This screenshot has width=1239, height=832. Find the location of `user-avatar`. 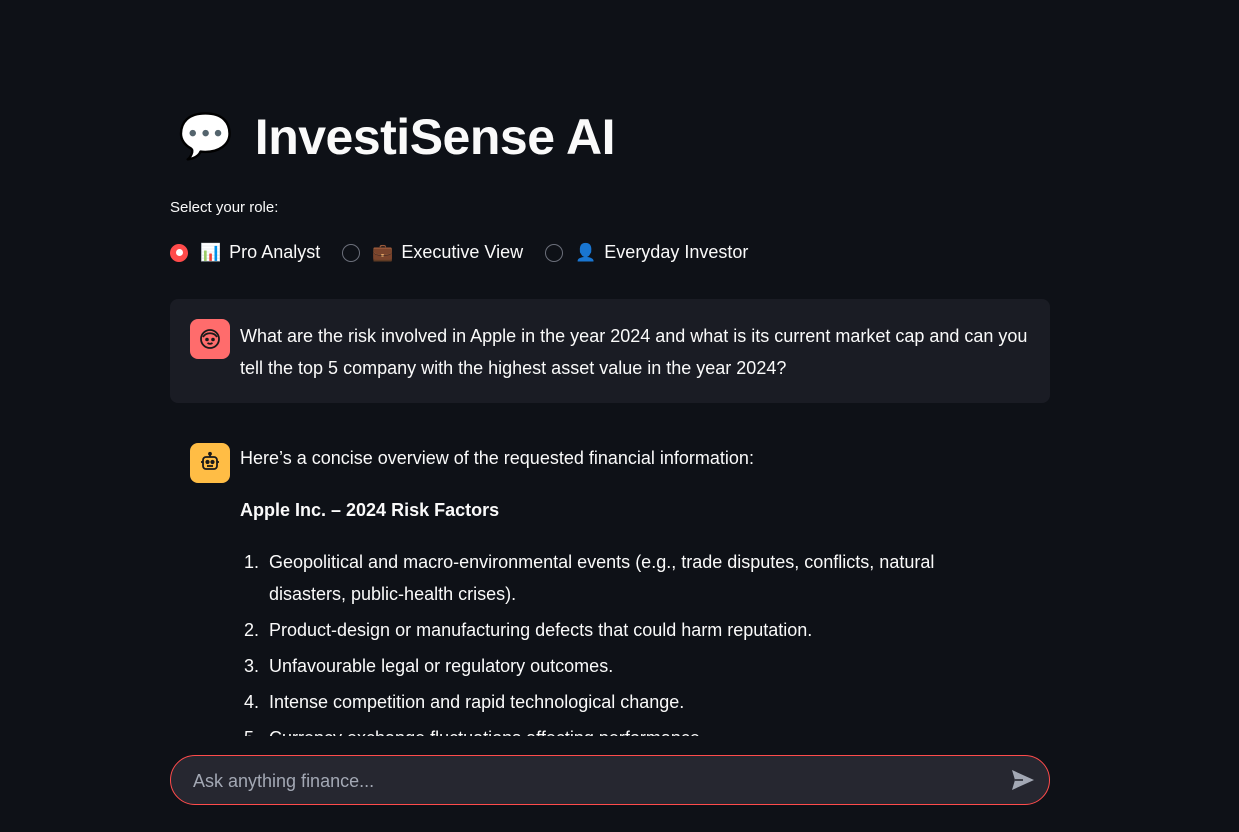

user-avatar is located at coordinates (210, 339).